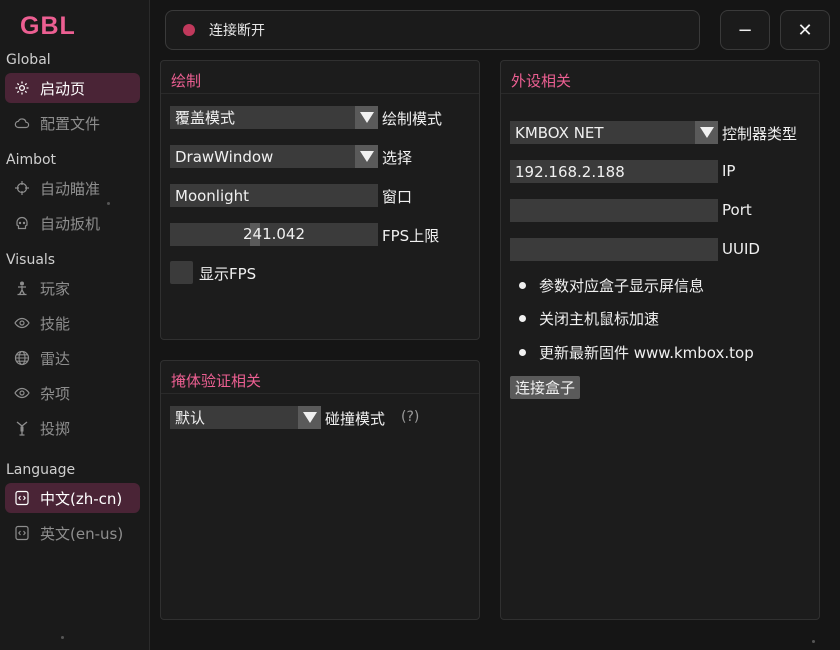 Image resolution: width=840 pixels, height=650 pixels. Describe the element at coordinates (545, 387) in the screenshot. I see `connect-box-button: 连接盒子` at that location.